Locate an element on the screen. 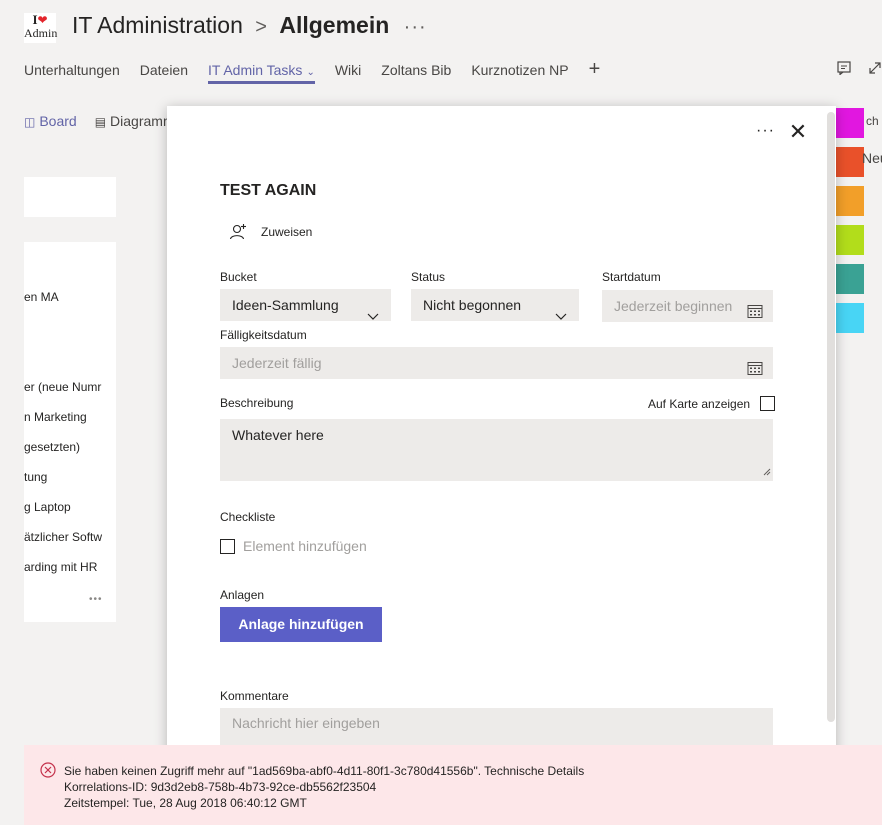  show-on-card-toggle: Auf Karte anzeigen is located at coordinates (712, 403).